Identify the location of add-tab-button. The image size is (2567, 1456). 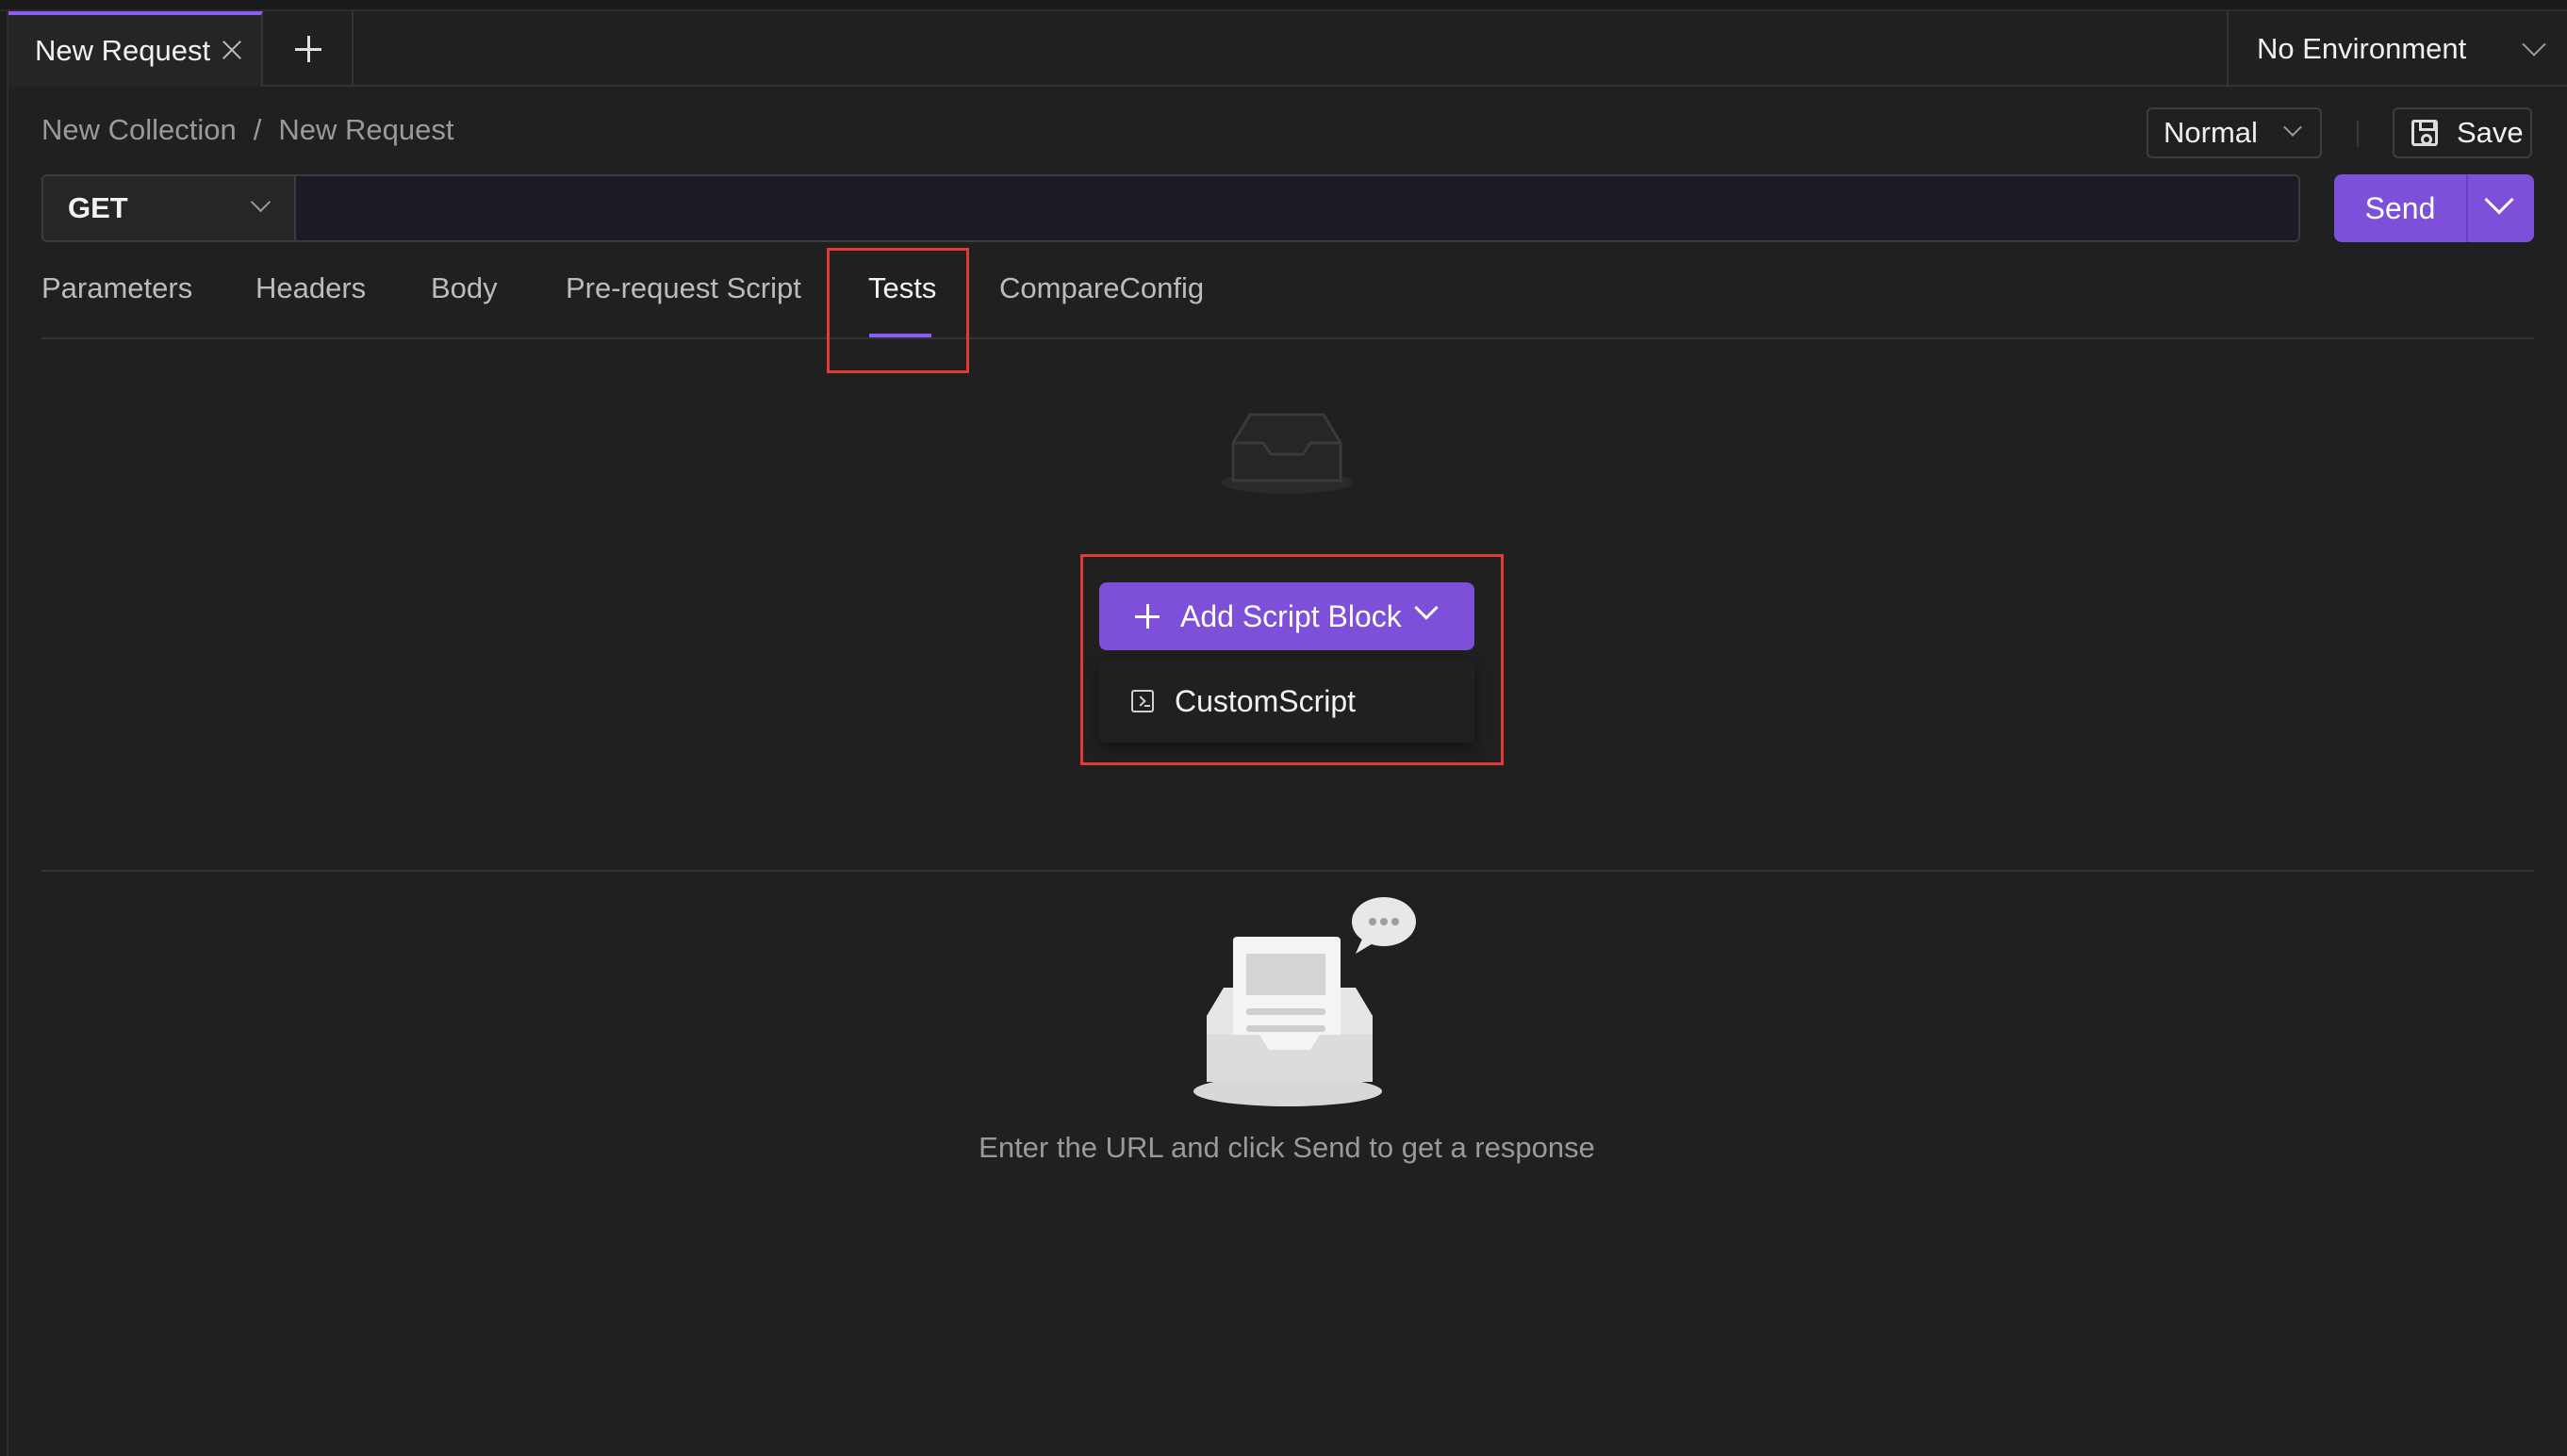
(309, 49).